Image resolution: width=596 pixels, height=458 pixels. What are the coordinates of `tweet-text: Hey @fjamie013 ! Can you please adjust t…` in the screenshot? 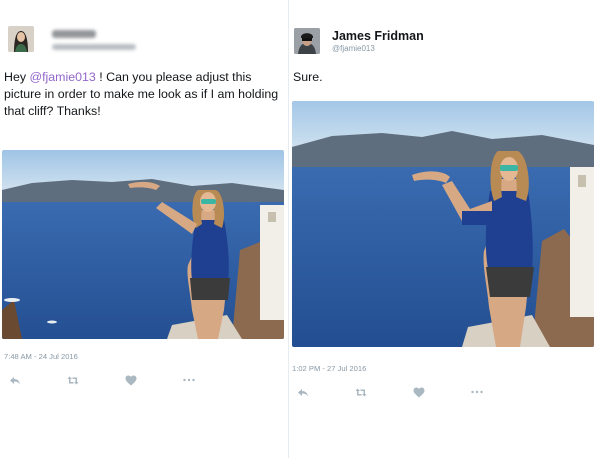 It's located at (141, 94).